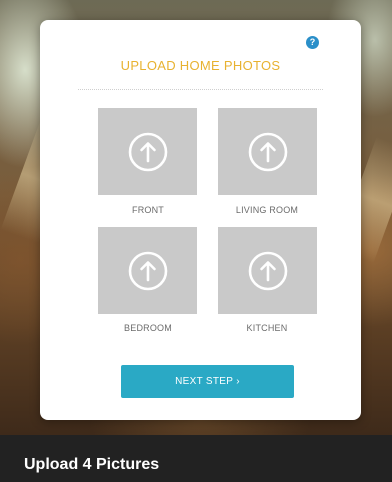 Image resolution: width=392 pixels, height=482 pixels. I want to click on upload-tile-front, so click(147, 151).